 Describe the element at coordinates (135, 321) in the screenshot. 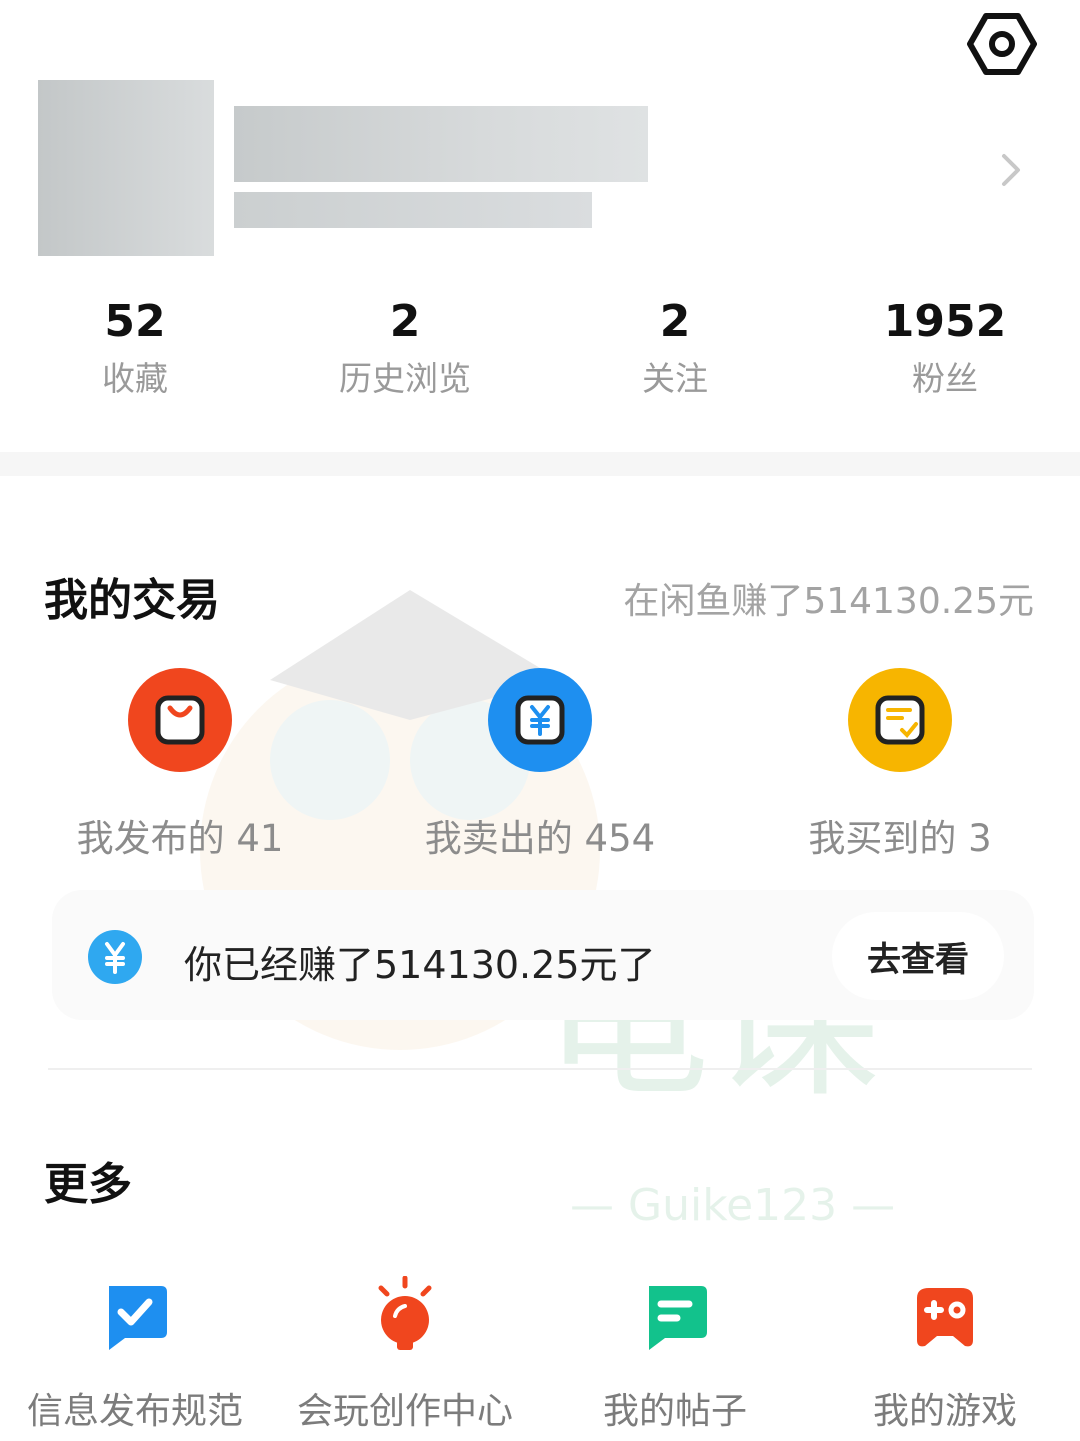

I see `stat-value: 52` at that location.